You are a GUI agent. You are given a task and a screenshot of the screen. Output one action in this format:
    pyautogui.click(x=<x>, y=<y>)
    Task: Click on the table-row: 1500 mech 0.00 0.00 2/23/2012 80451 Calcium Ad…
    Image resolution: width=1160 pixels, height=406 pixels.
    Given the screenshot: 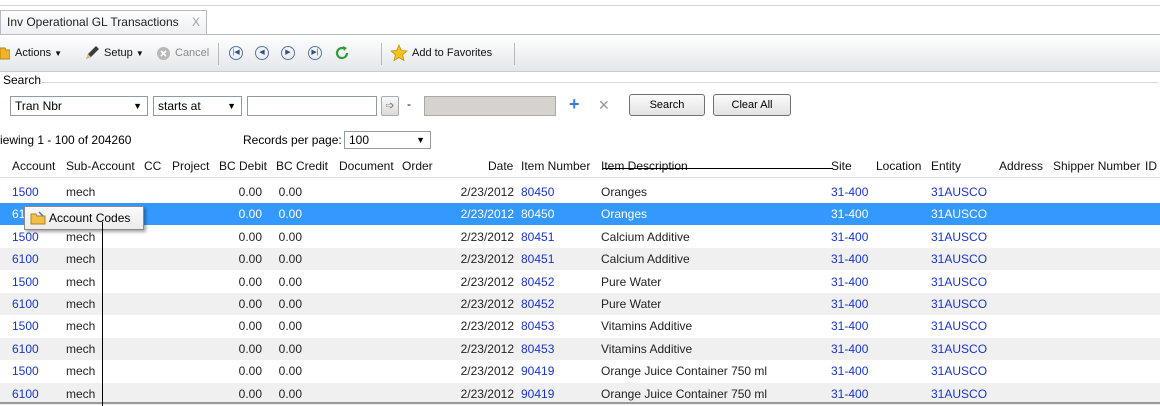 What is the action you would take?
    pyautogui.click(x=580, y=237)
    